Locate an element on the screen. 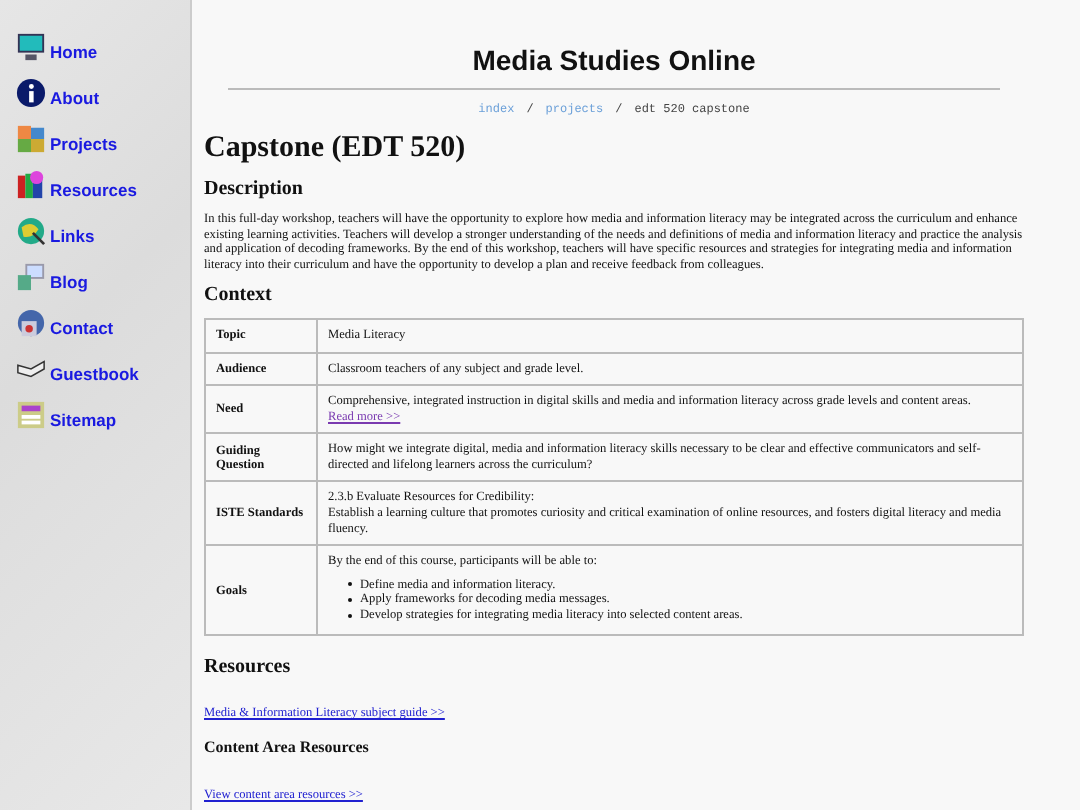 Image resolution: width=1080 pixels, height=810 pixels. nav-link: Home is located at coordinates (95, 45).